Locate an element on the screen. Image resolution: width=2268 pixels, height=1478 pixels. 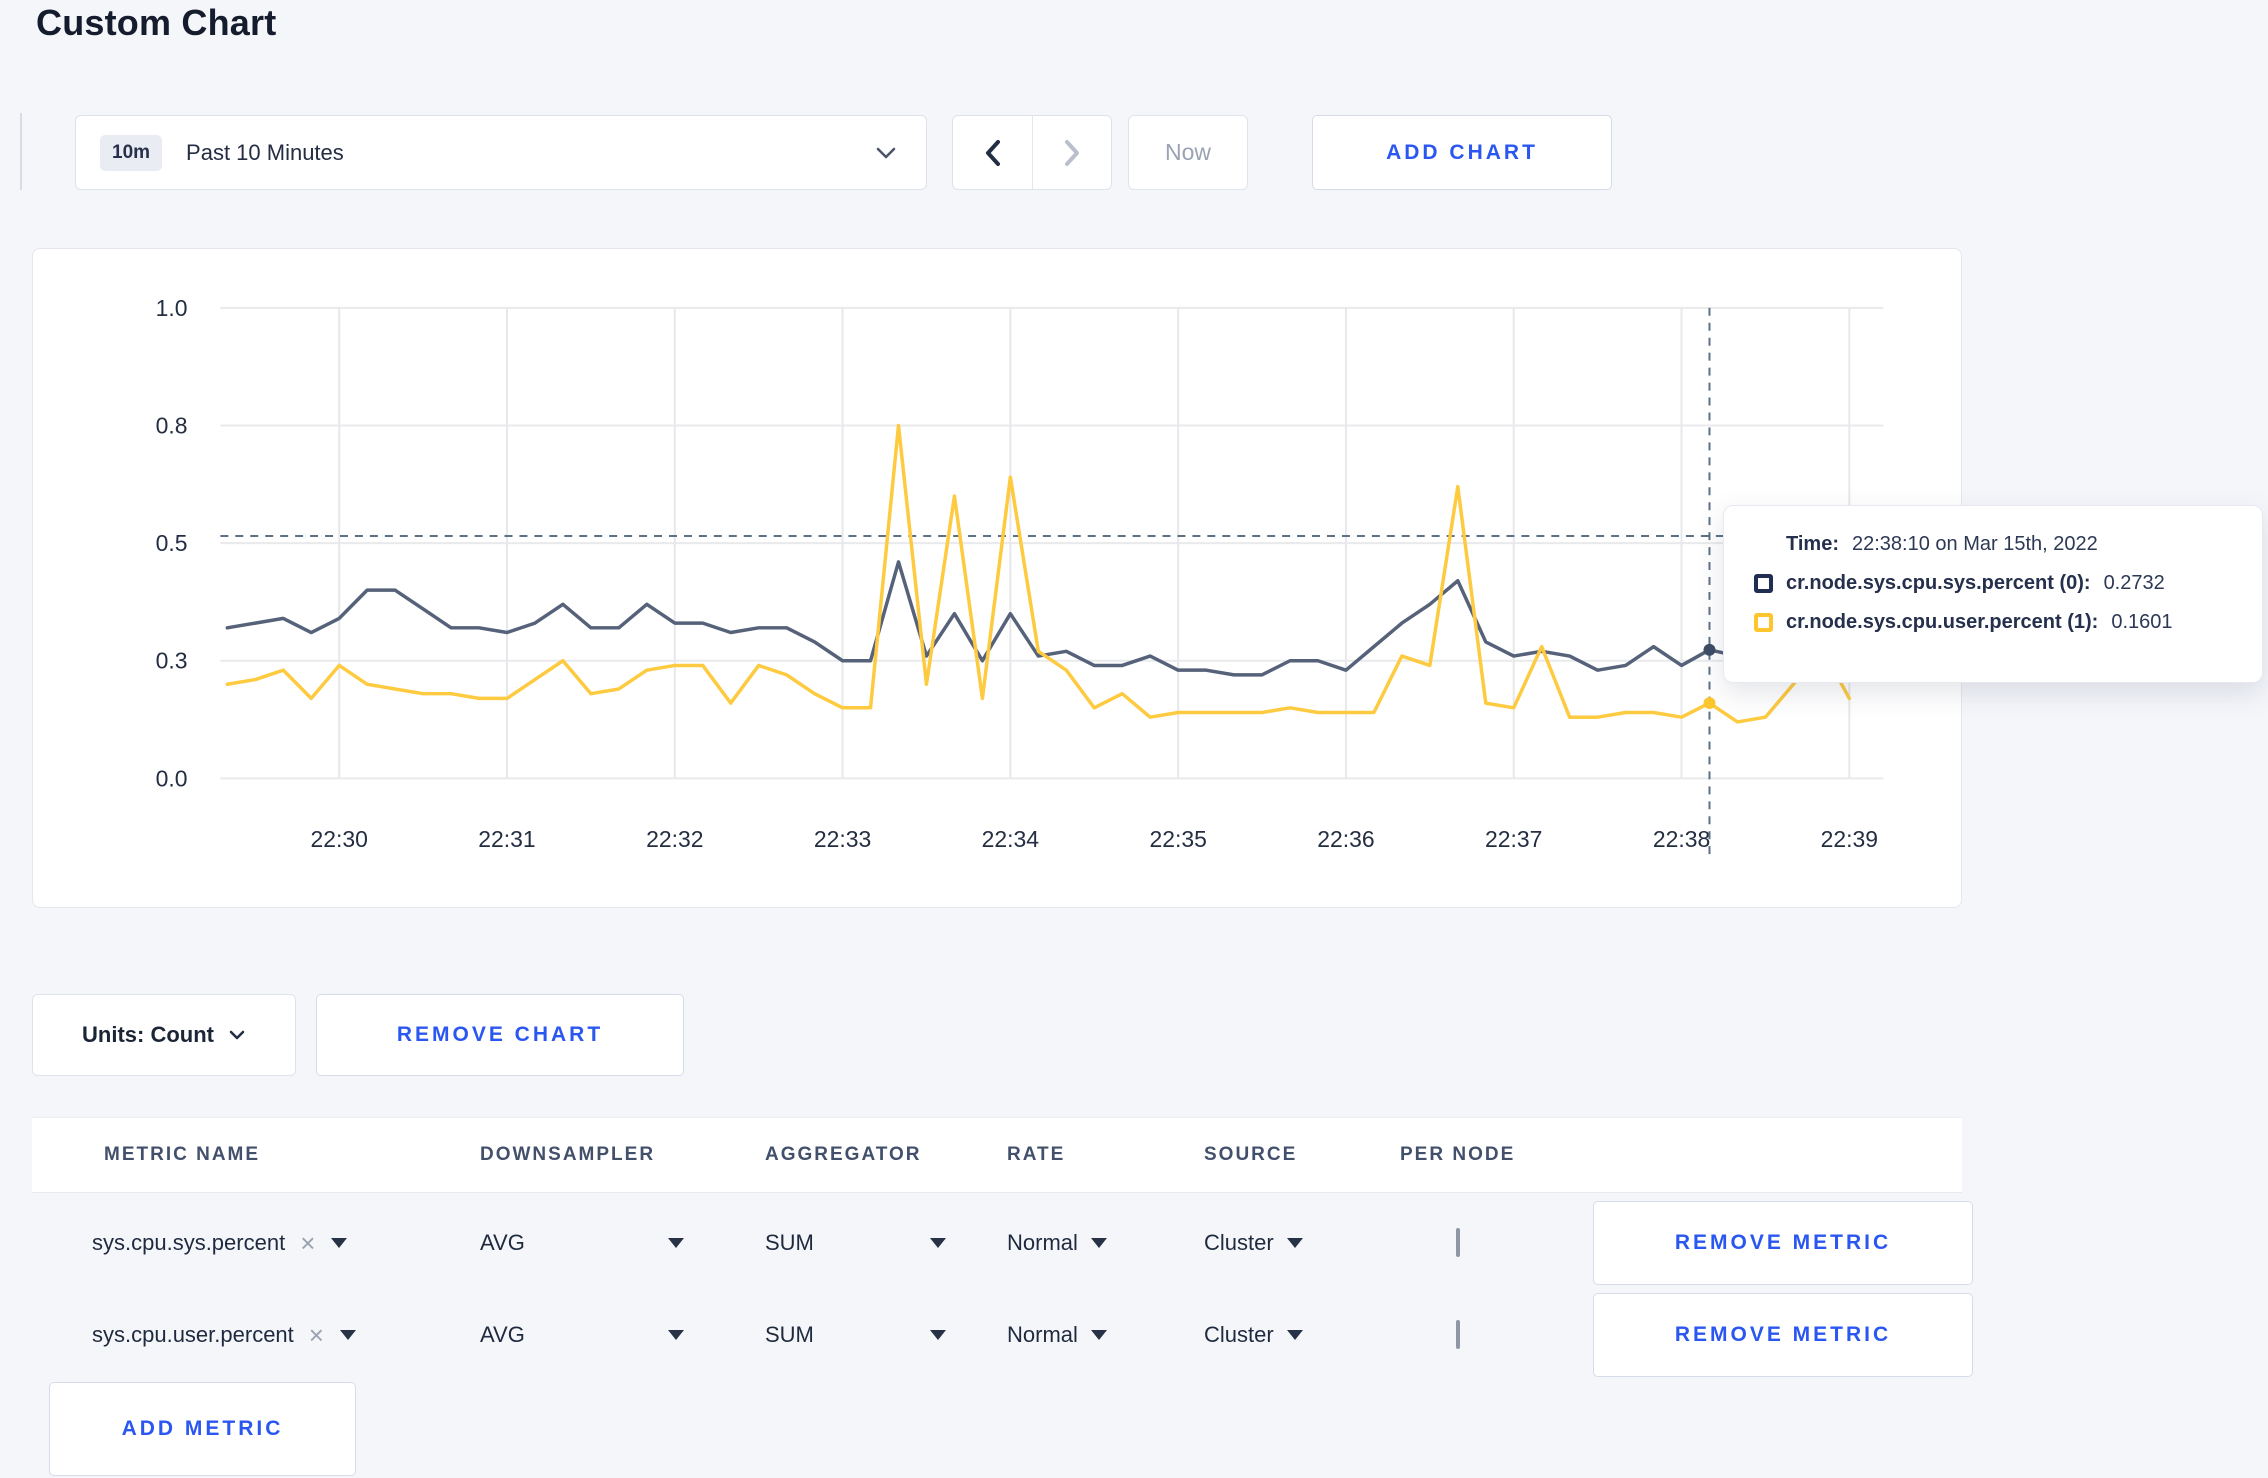
svg-text: 1.0 is located at coordinates (172, 308).